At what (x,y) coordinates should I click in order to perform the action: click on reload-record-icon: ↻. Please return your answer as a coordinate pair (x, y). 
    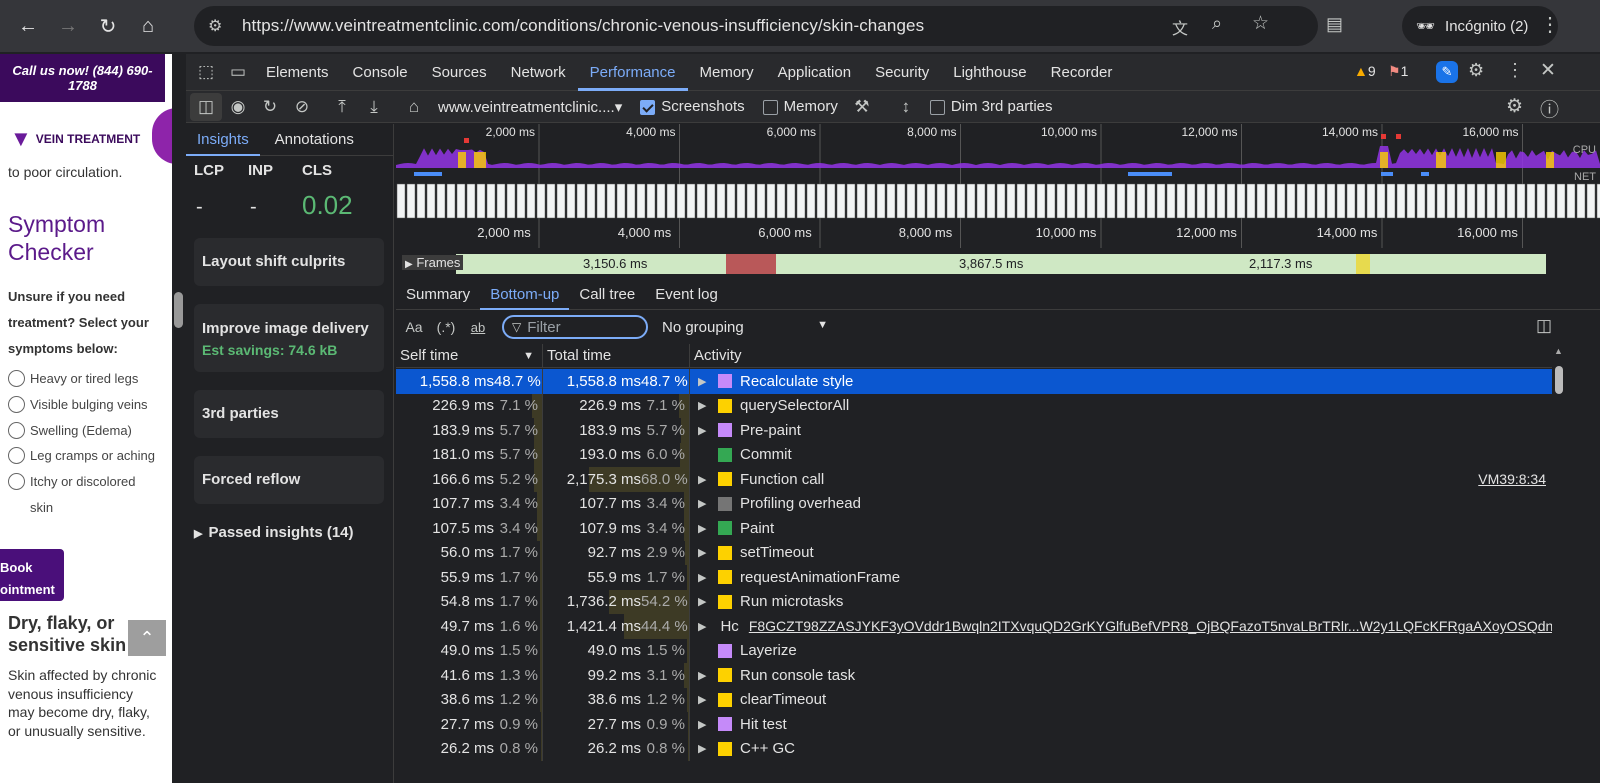
    Looking at the image, I should click on (270, 107).